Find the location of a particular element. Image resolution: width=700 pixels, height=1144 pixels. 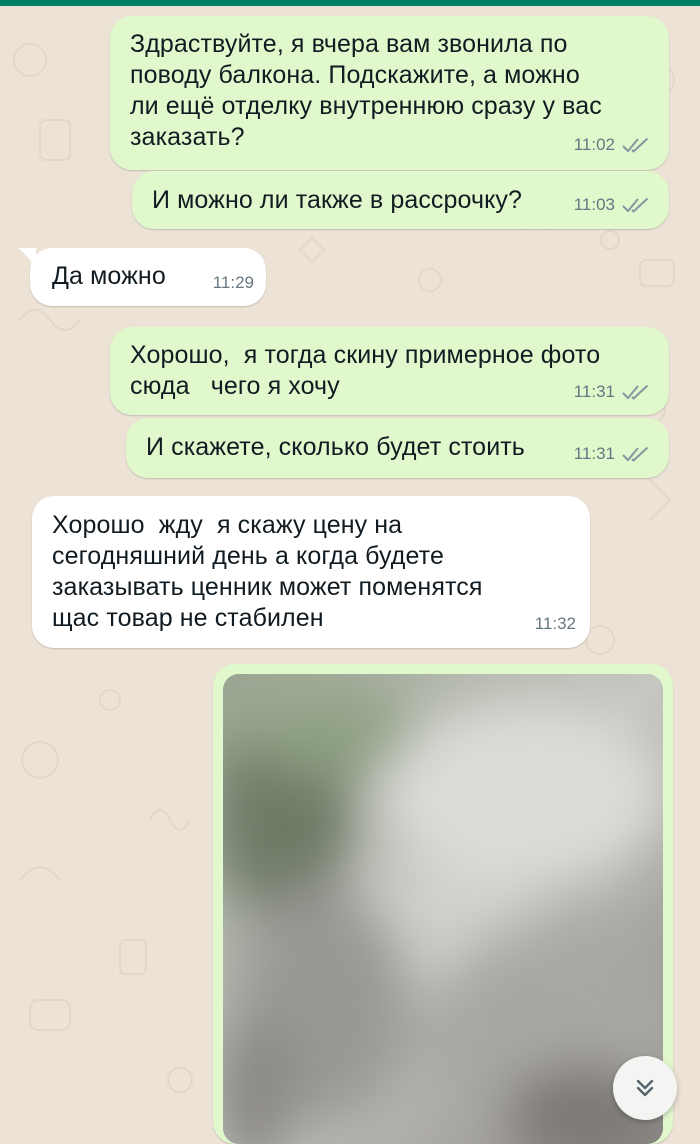

message-bubble-outgoing: И скажете, сколько будет стоить 11:31 is located at coordinates (397, 448).